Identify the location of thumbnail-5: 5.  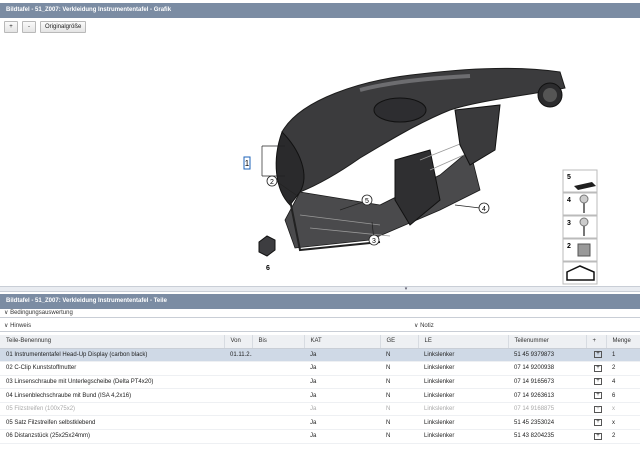
(580, 181).